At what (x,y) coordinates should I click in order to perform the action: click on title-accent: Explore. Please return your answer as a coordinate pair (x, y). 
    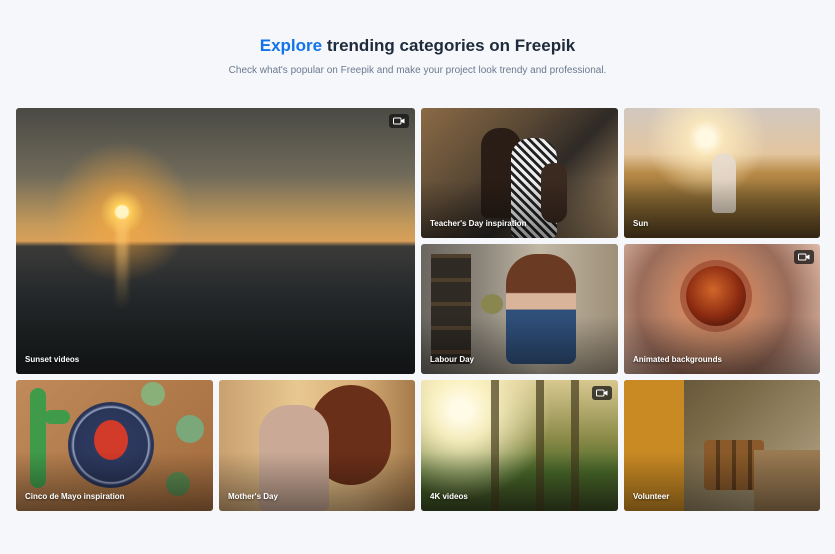
    Looking at the image, I should click on (291, 45).